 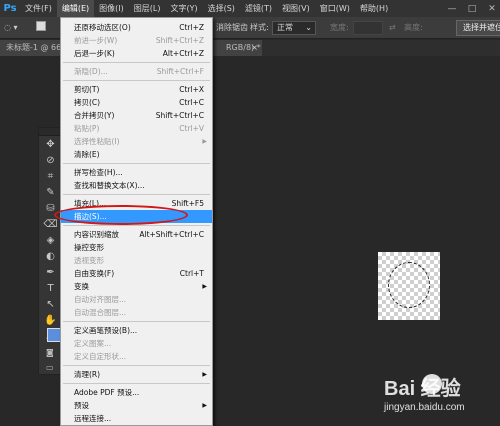 What do you see at coordinates (136, 53) in the screenshot?
I see `edit-menu-item: 后退一步(K) Alt+Ctrl+Z` at bounding box center [136, 53].